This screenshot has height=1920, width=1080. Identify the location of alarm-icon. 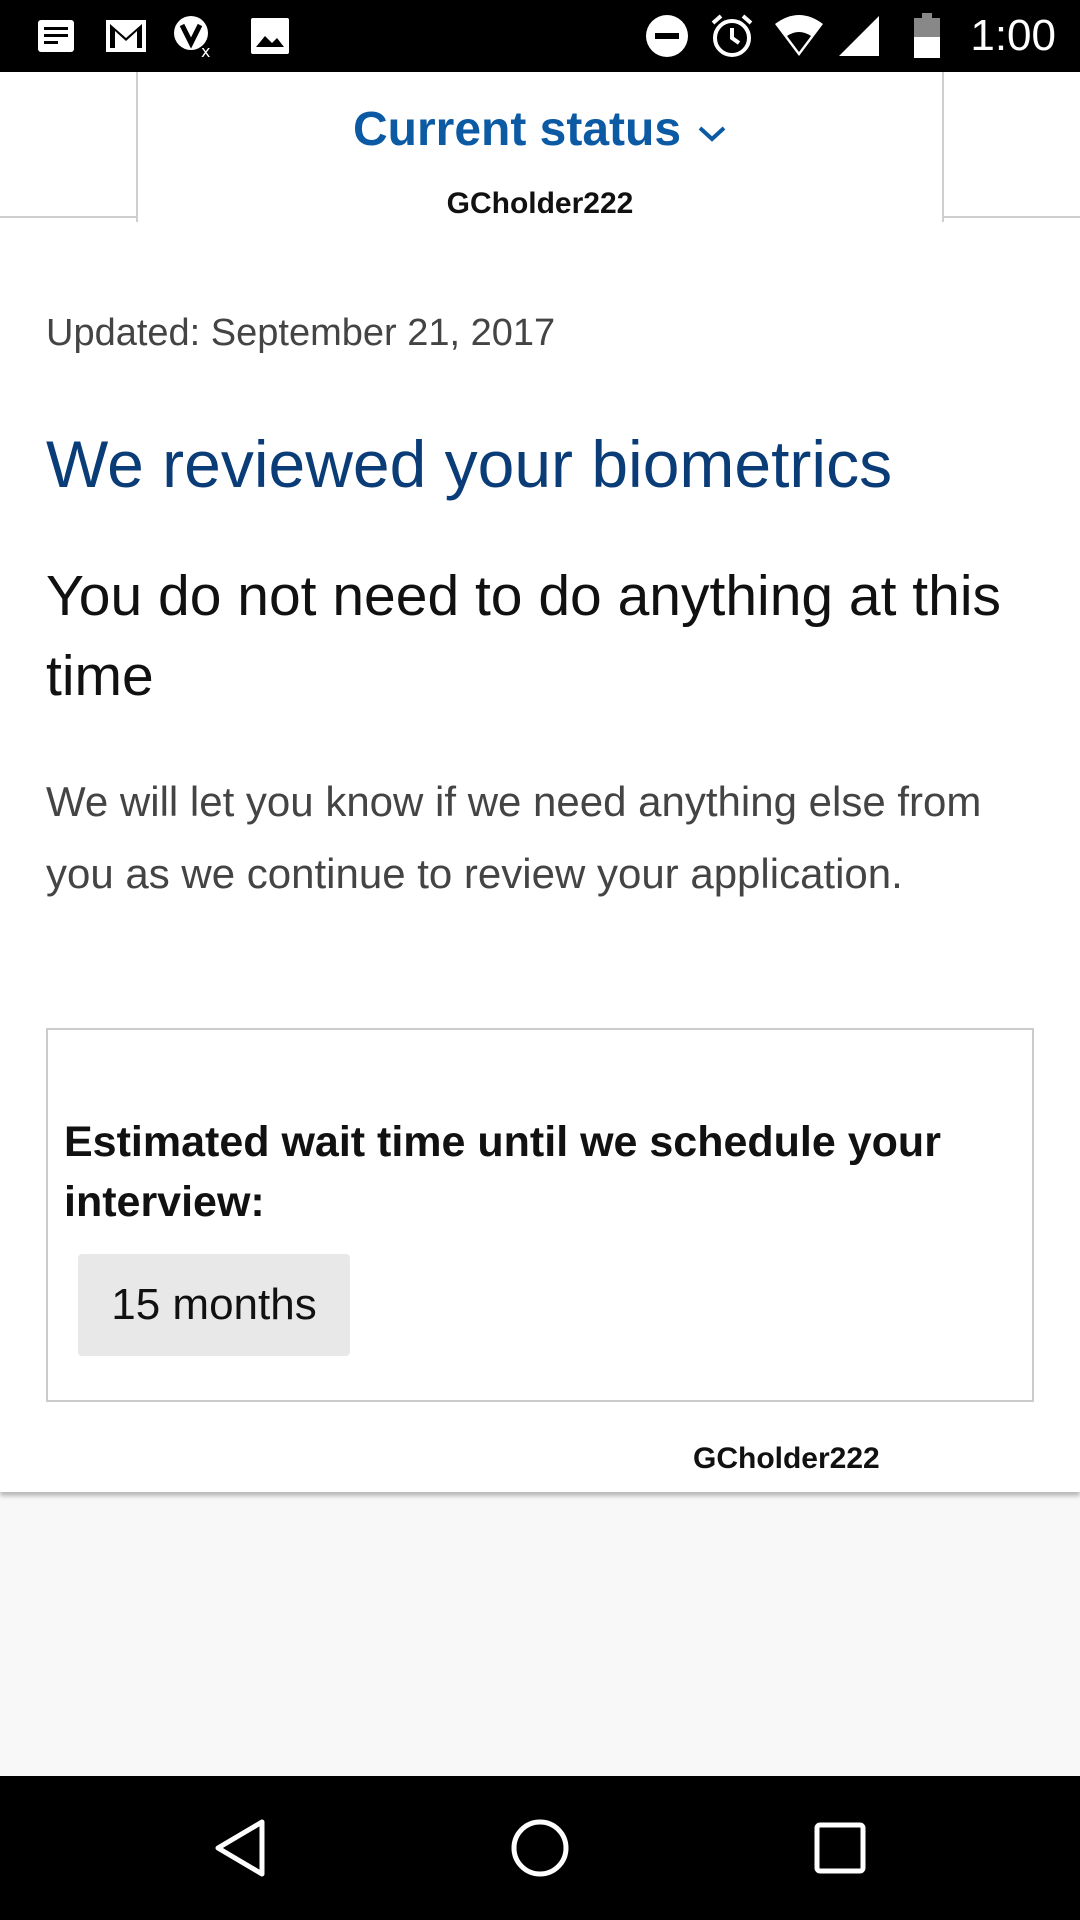
(732, 36).